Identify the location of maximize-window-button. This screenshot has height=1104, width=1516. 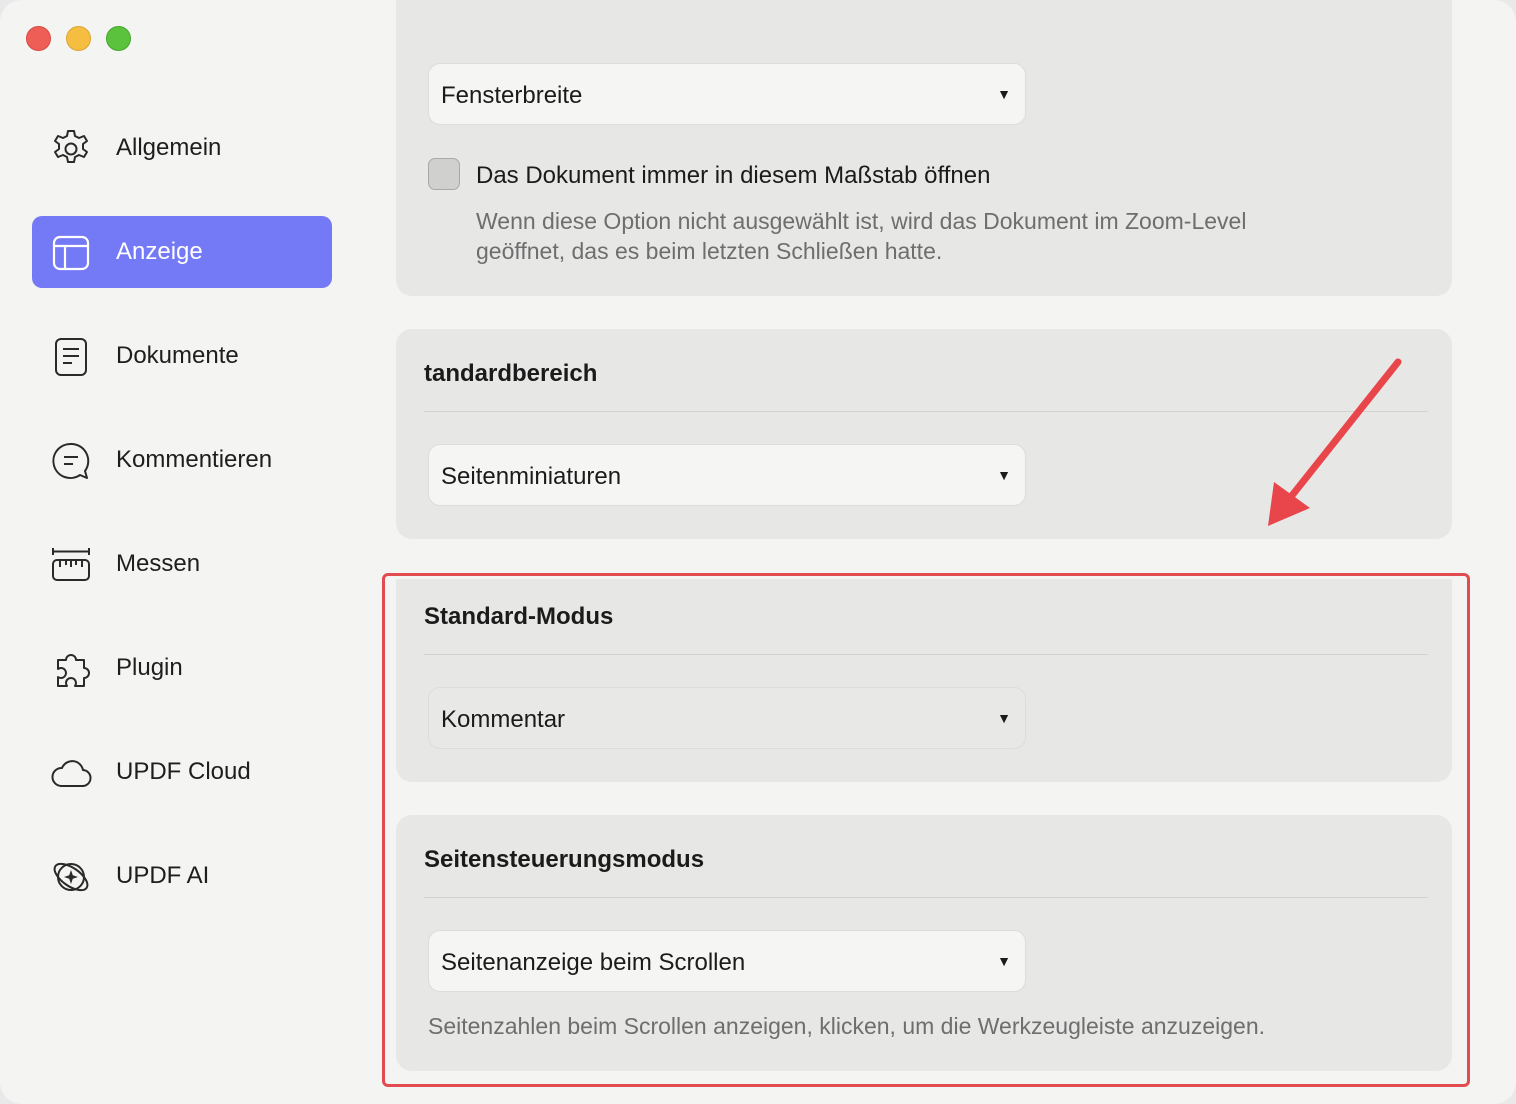
(118, 38).